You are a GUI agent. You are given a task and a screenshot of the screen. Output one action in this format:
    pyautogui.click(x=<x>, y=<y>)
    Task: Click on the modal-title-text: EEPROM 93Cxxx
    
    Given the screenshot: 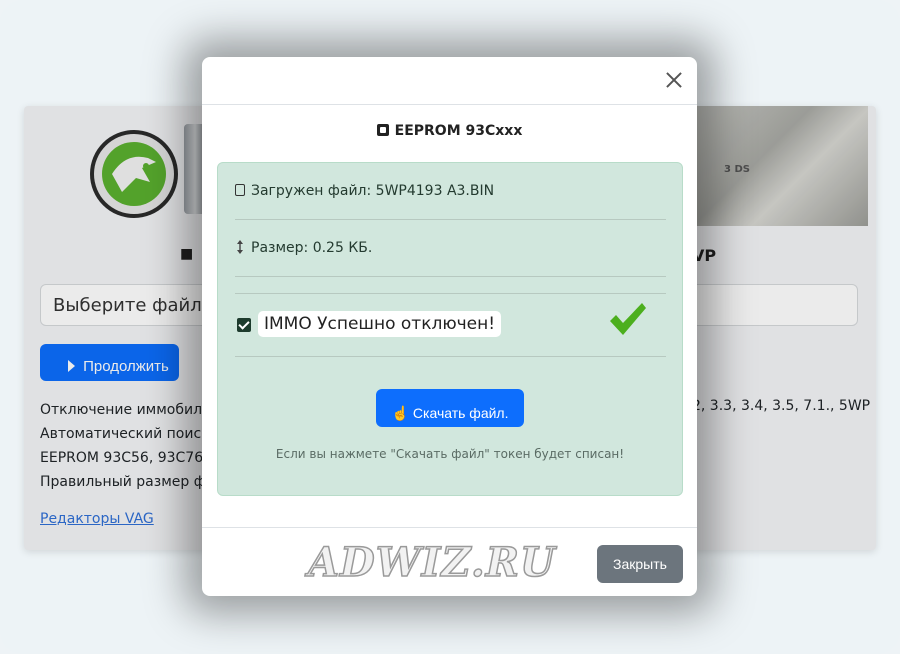 What is the action you would take?
    pyautogui.click(x=458, y=131)
    